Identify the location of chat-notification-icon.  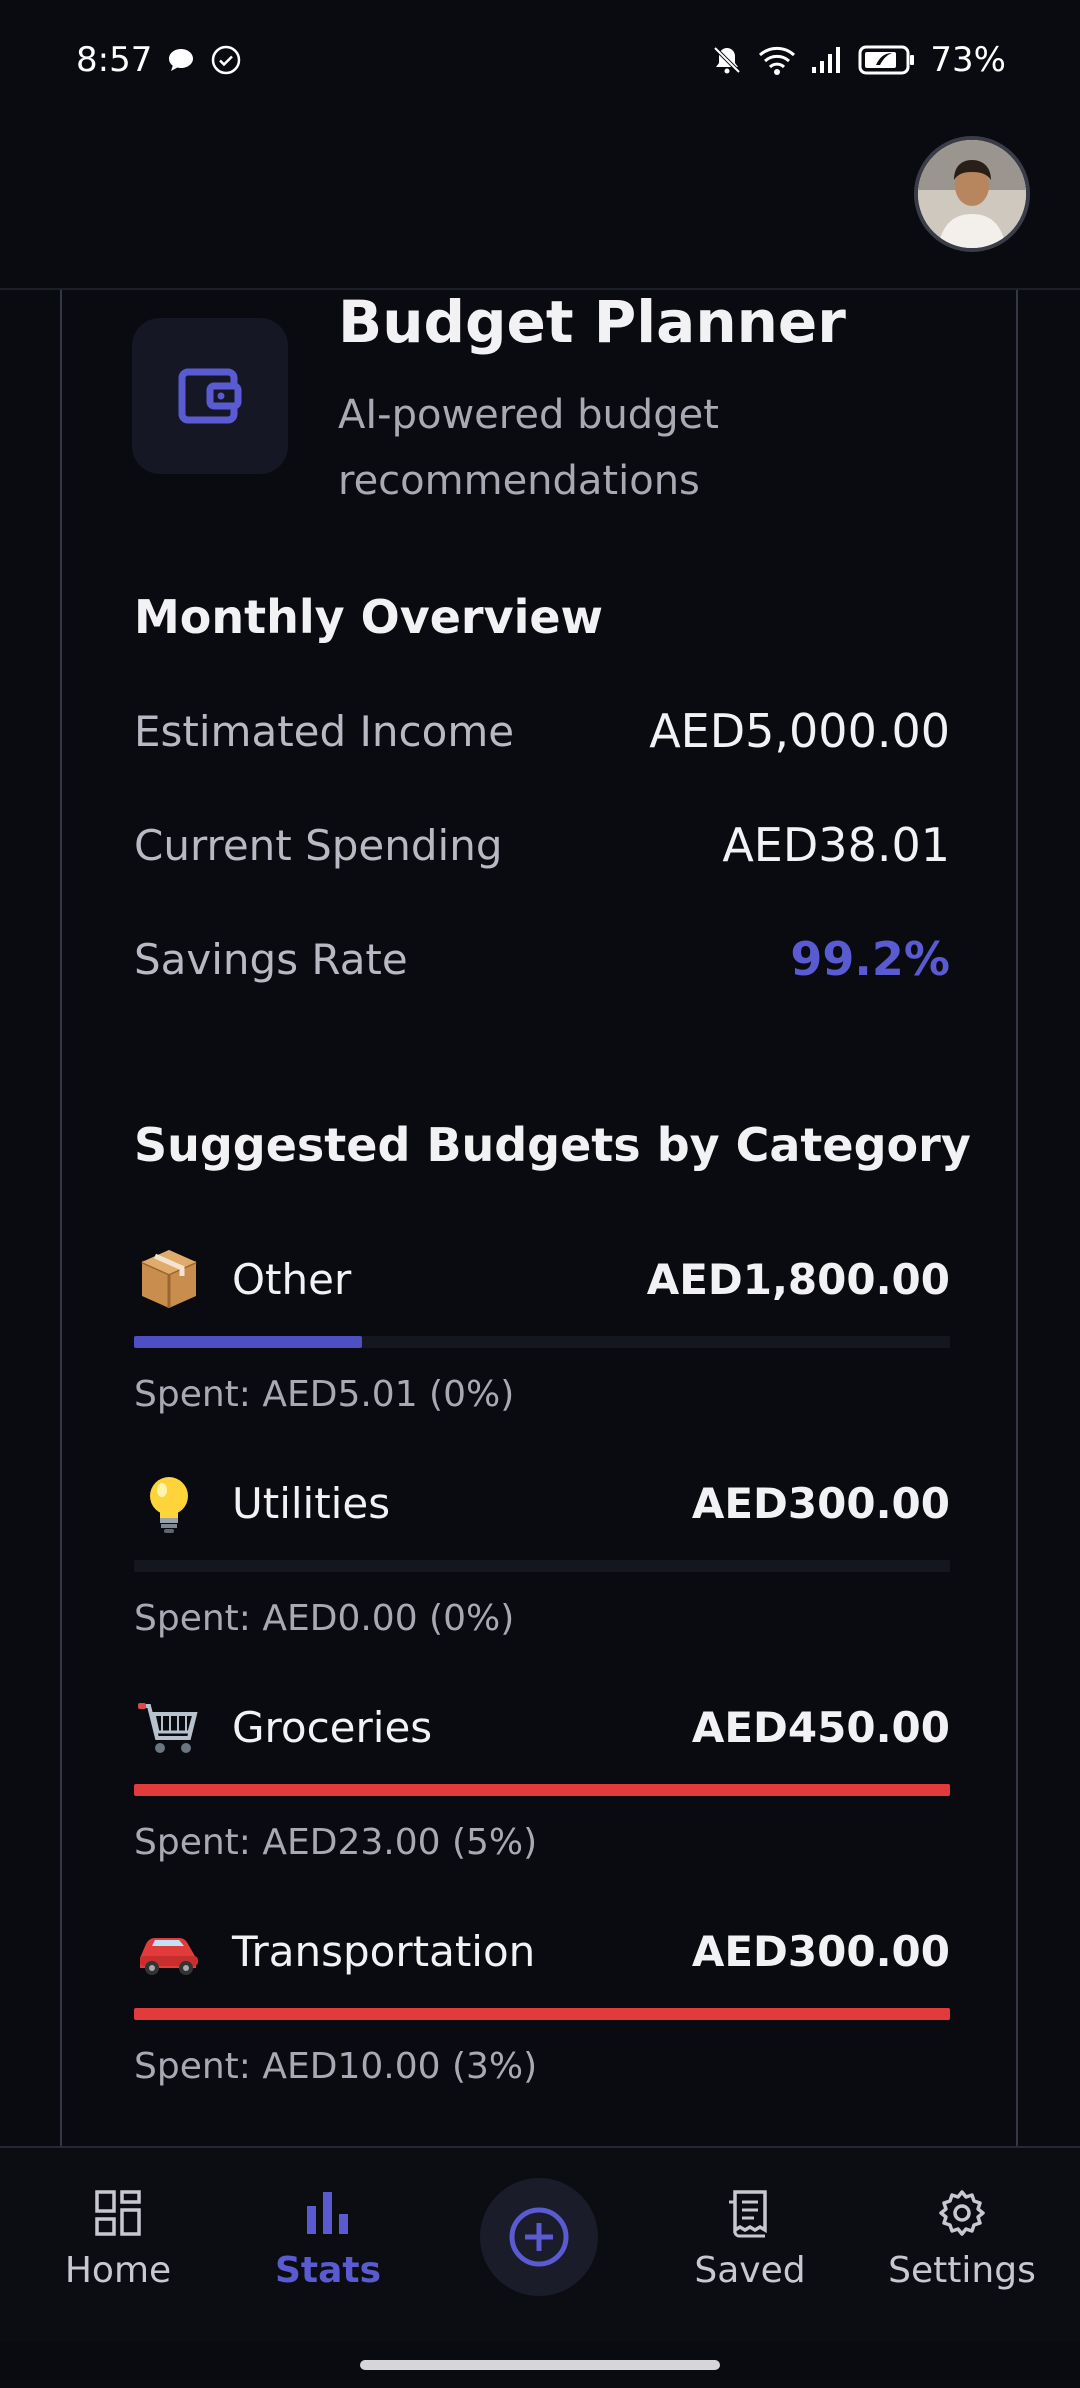
(181, 60).